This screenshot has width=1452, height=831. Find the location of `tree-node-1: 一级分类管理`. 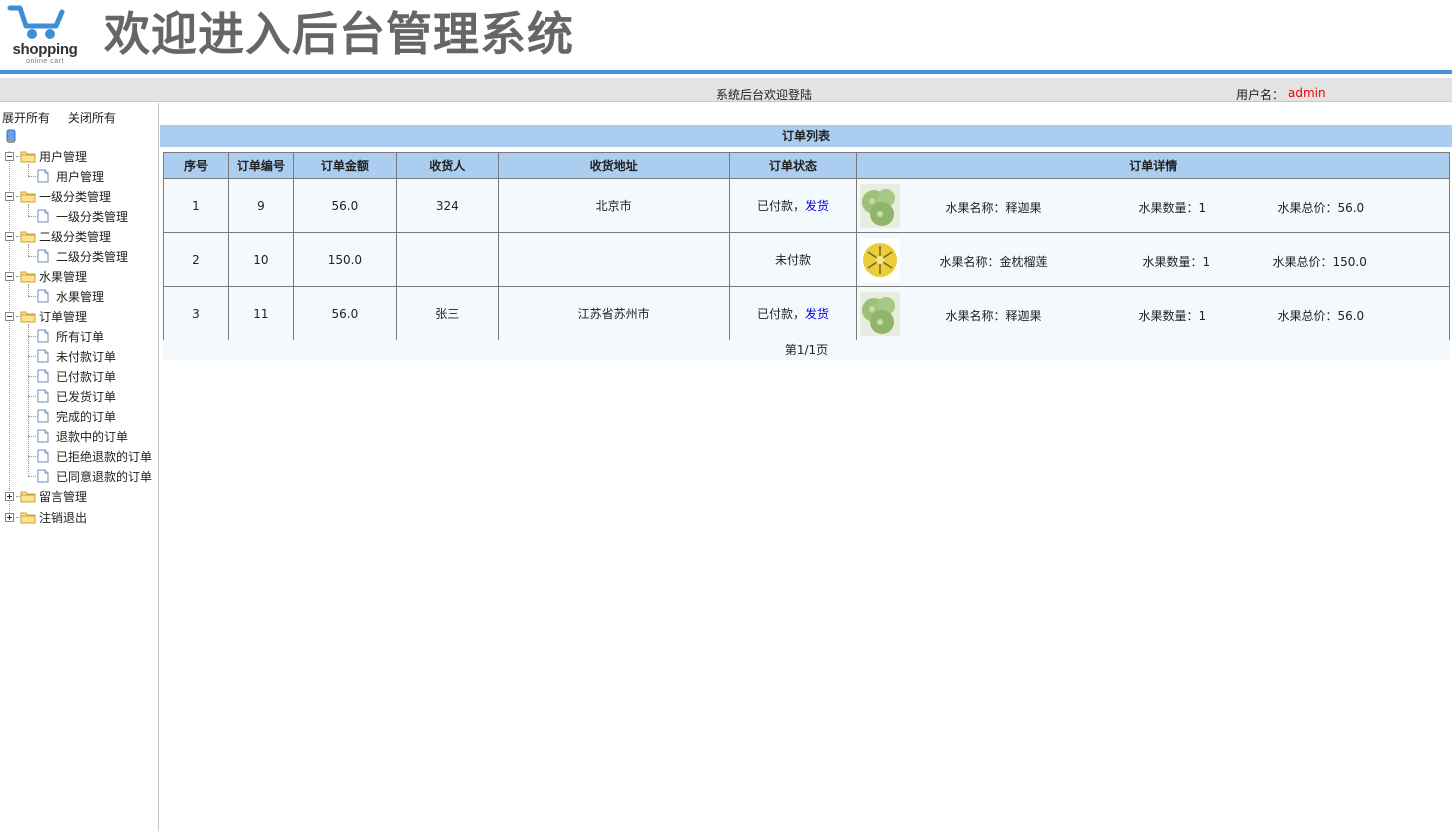

tree-node-1: 一级分类管理 is located at coordinates (58, 196).